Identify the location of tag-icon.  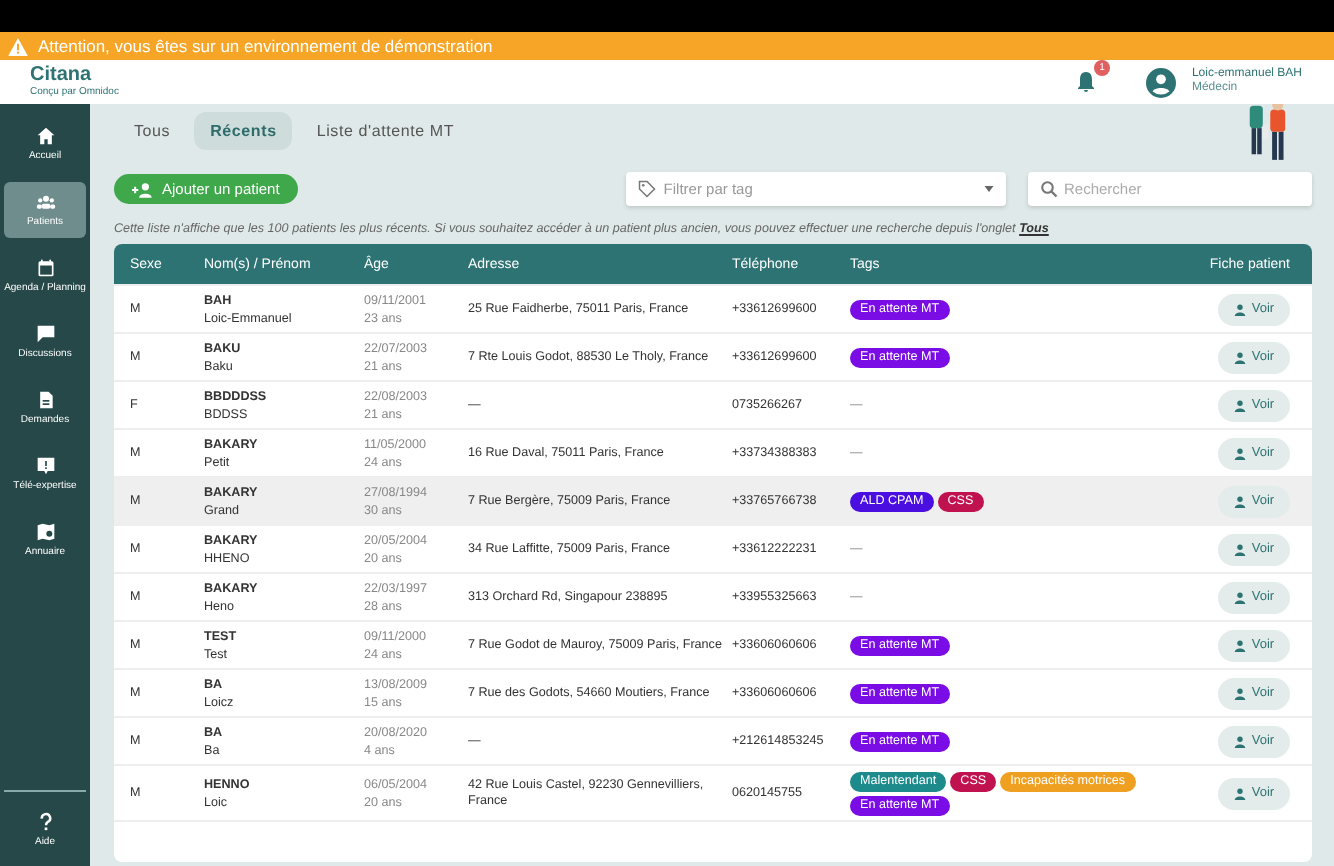
(646, 189).